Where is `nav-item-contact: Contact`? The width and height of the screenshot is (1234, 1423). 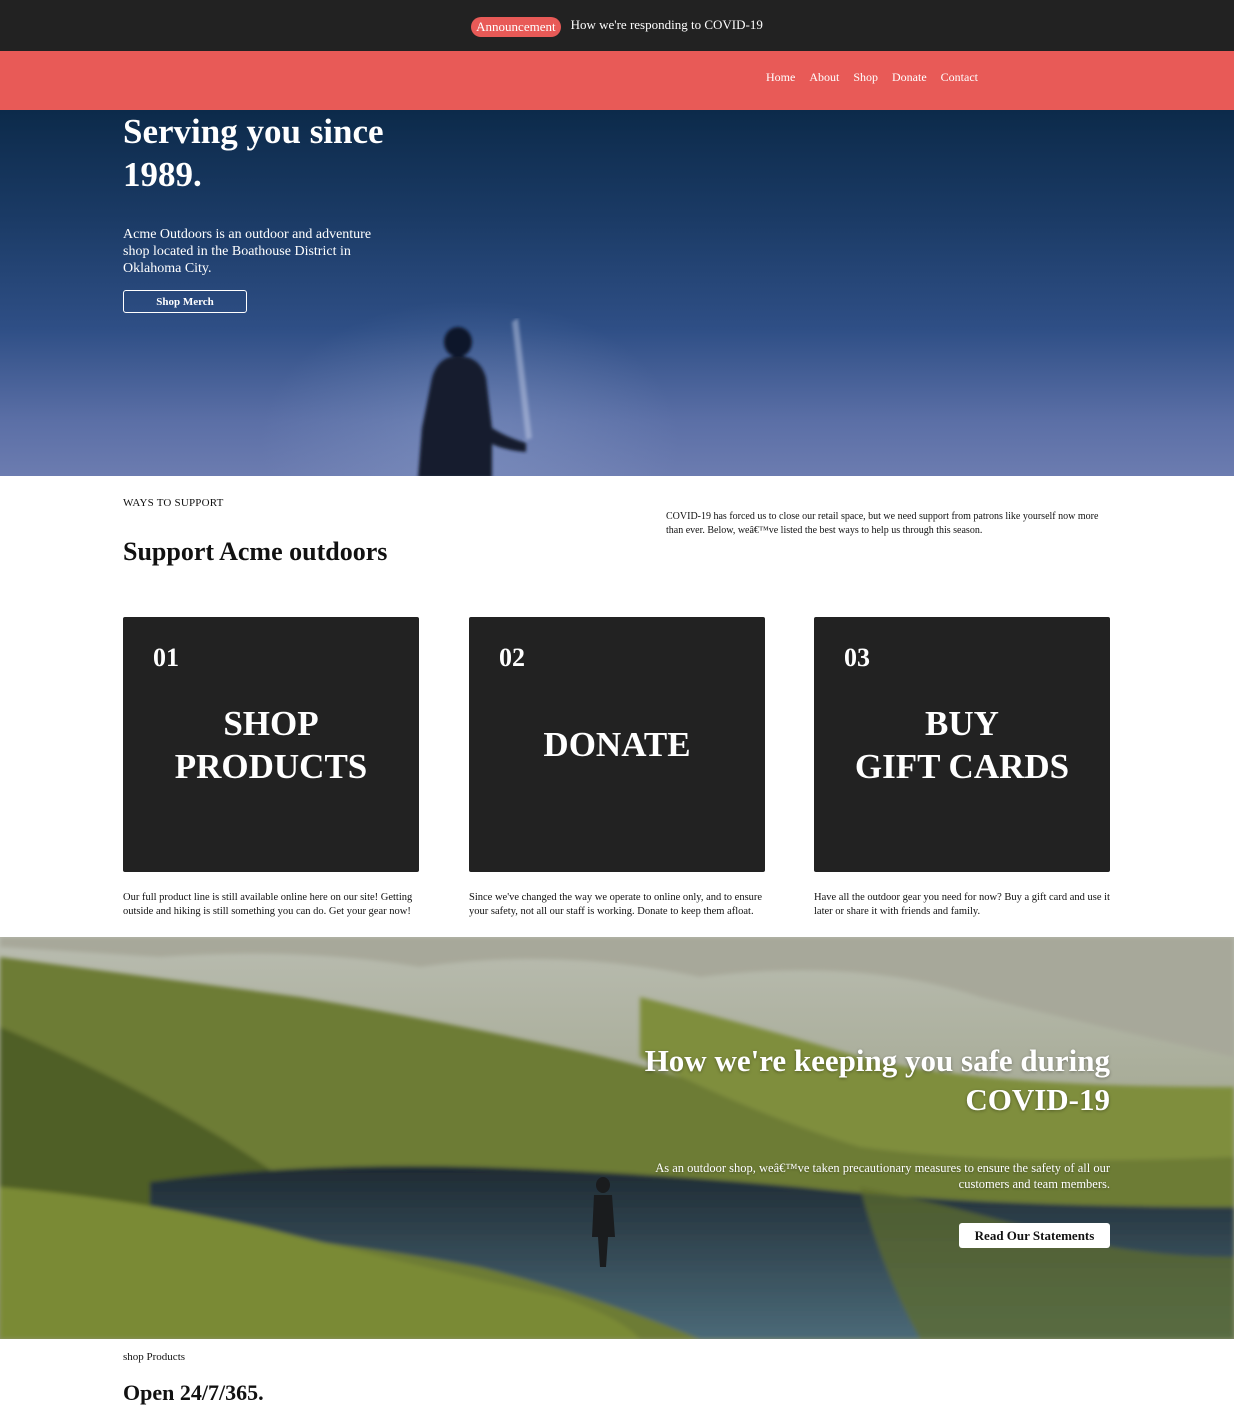 nav-item-contact: Contact is located at coordinates (959, 77).